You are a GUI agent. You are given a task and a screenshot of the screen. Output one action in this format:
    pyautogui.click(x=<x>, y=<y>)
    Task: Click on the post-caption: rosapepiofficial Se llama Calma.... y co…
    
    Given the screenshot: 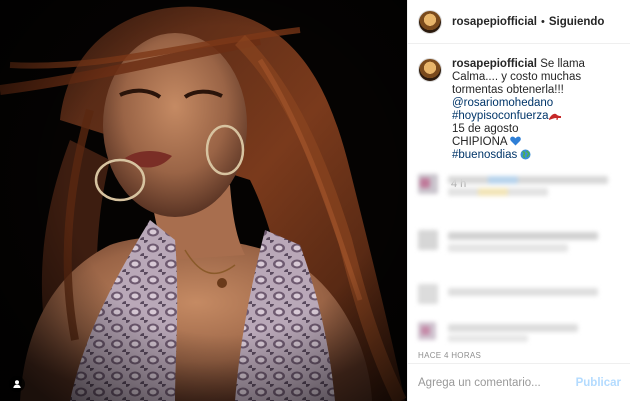 What is the action you would take?
    pyautogui.click(x=519, y=103)
    